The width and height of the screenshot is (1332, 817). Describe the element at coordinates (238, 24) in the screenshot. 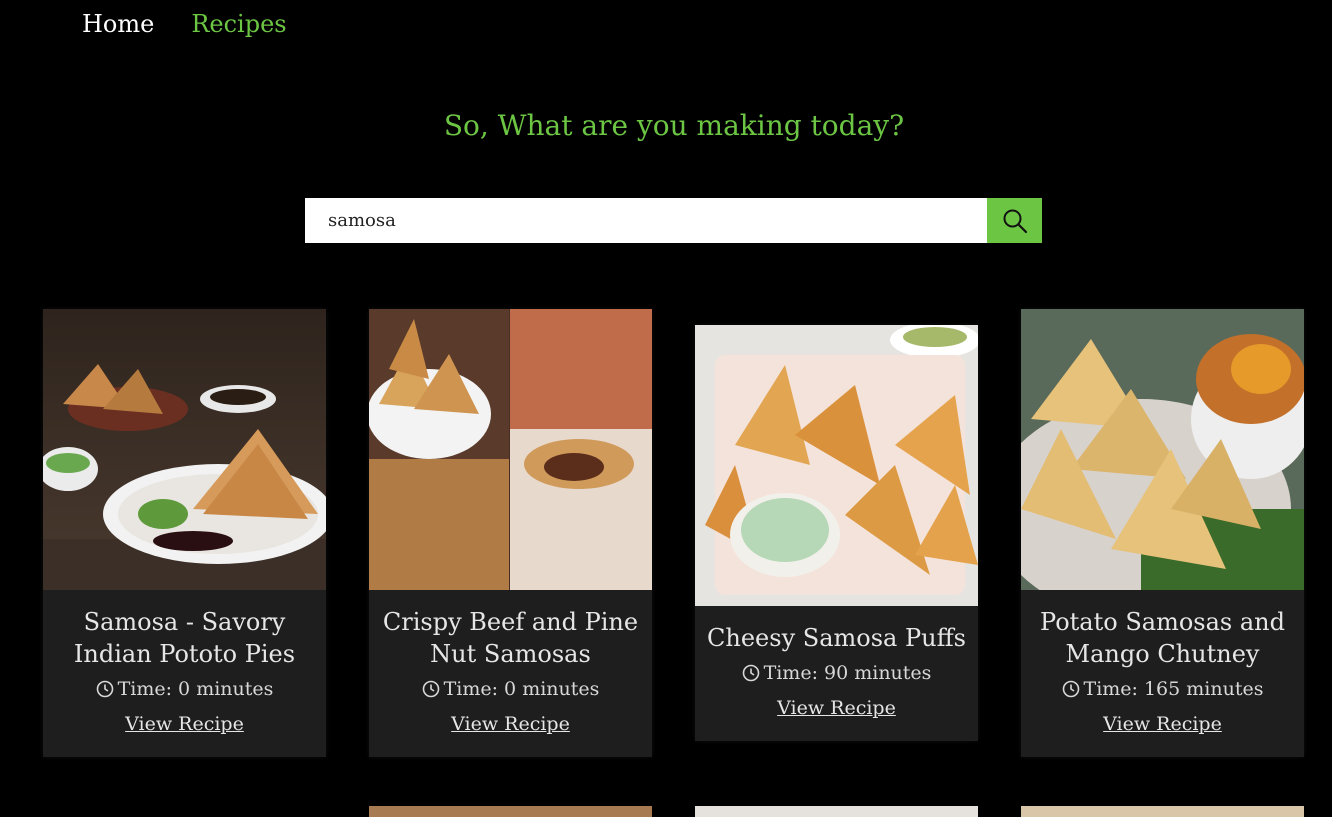

I see `nav-recipes-link: Recipes` at that location.